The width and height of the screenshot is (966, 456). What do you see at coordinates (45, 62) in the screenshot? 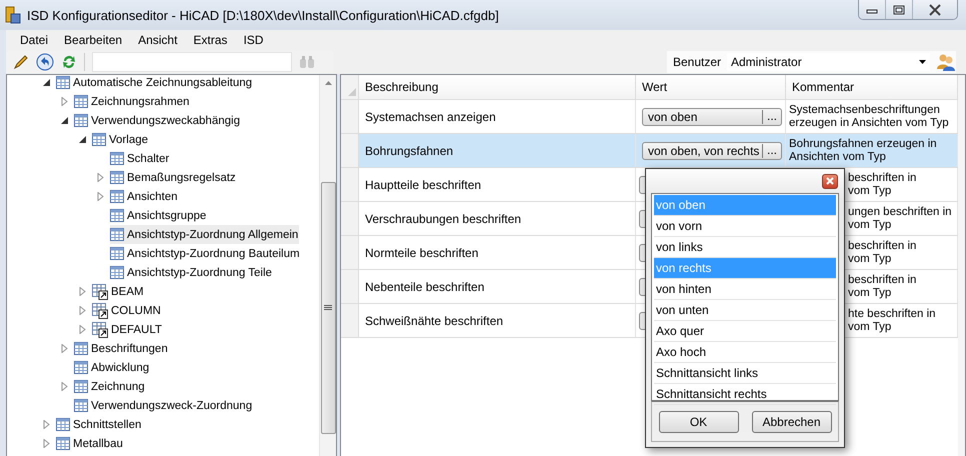
I see `undo-icon` at bounding box center [45, 62].